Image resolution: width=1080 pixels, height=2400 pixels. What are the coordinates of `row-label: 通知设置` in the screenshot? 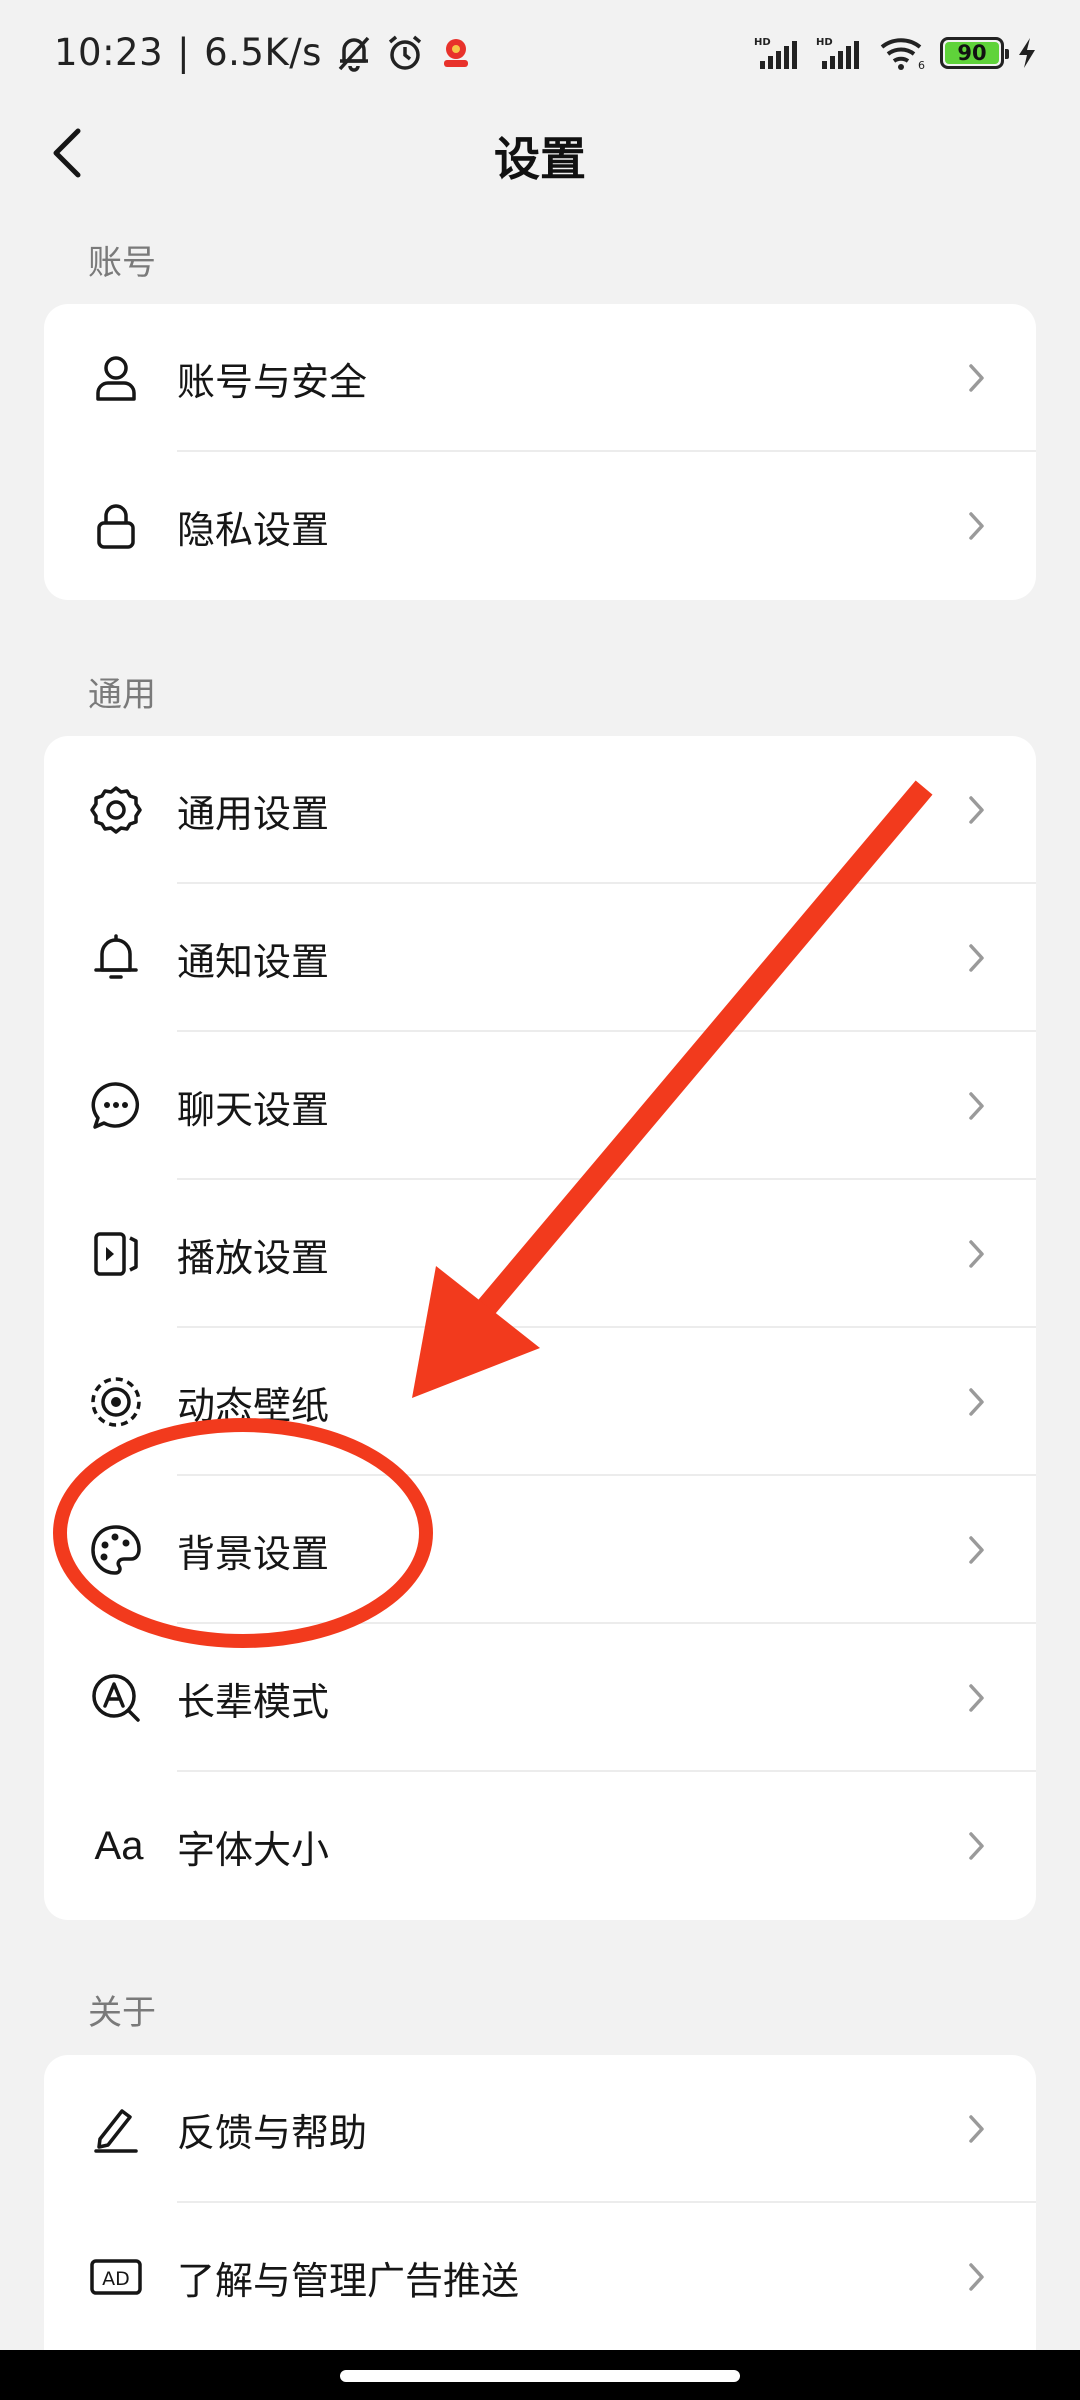 It's located at (253, 961).